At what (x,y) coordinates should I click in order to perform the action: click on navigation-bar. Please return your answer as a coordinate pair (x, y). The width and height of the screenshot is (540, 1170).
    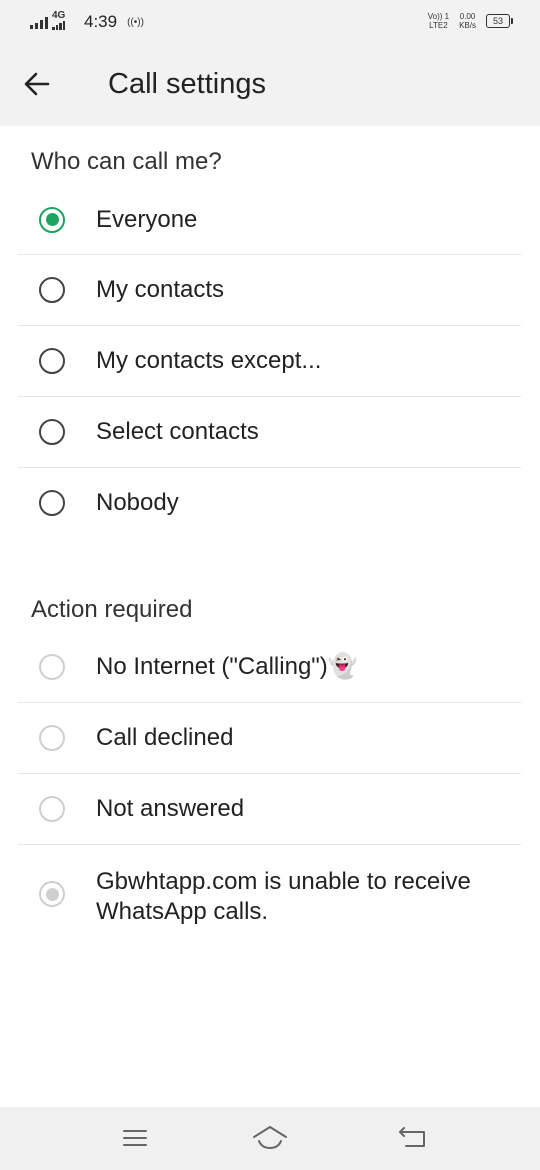
    Looking at the image, I should click on (270, 1138).